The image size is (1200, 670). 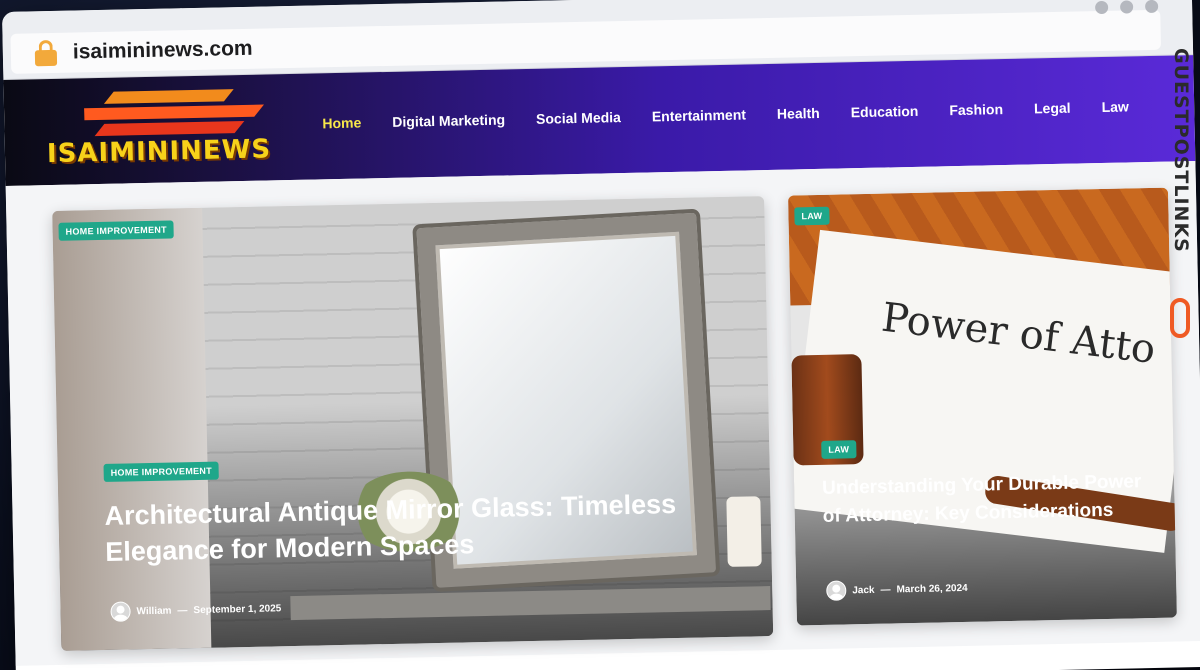 I want to click on nav-item-health: Health, so click(x=798, y=113).